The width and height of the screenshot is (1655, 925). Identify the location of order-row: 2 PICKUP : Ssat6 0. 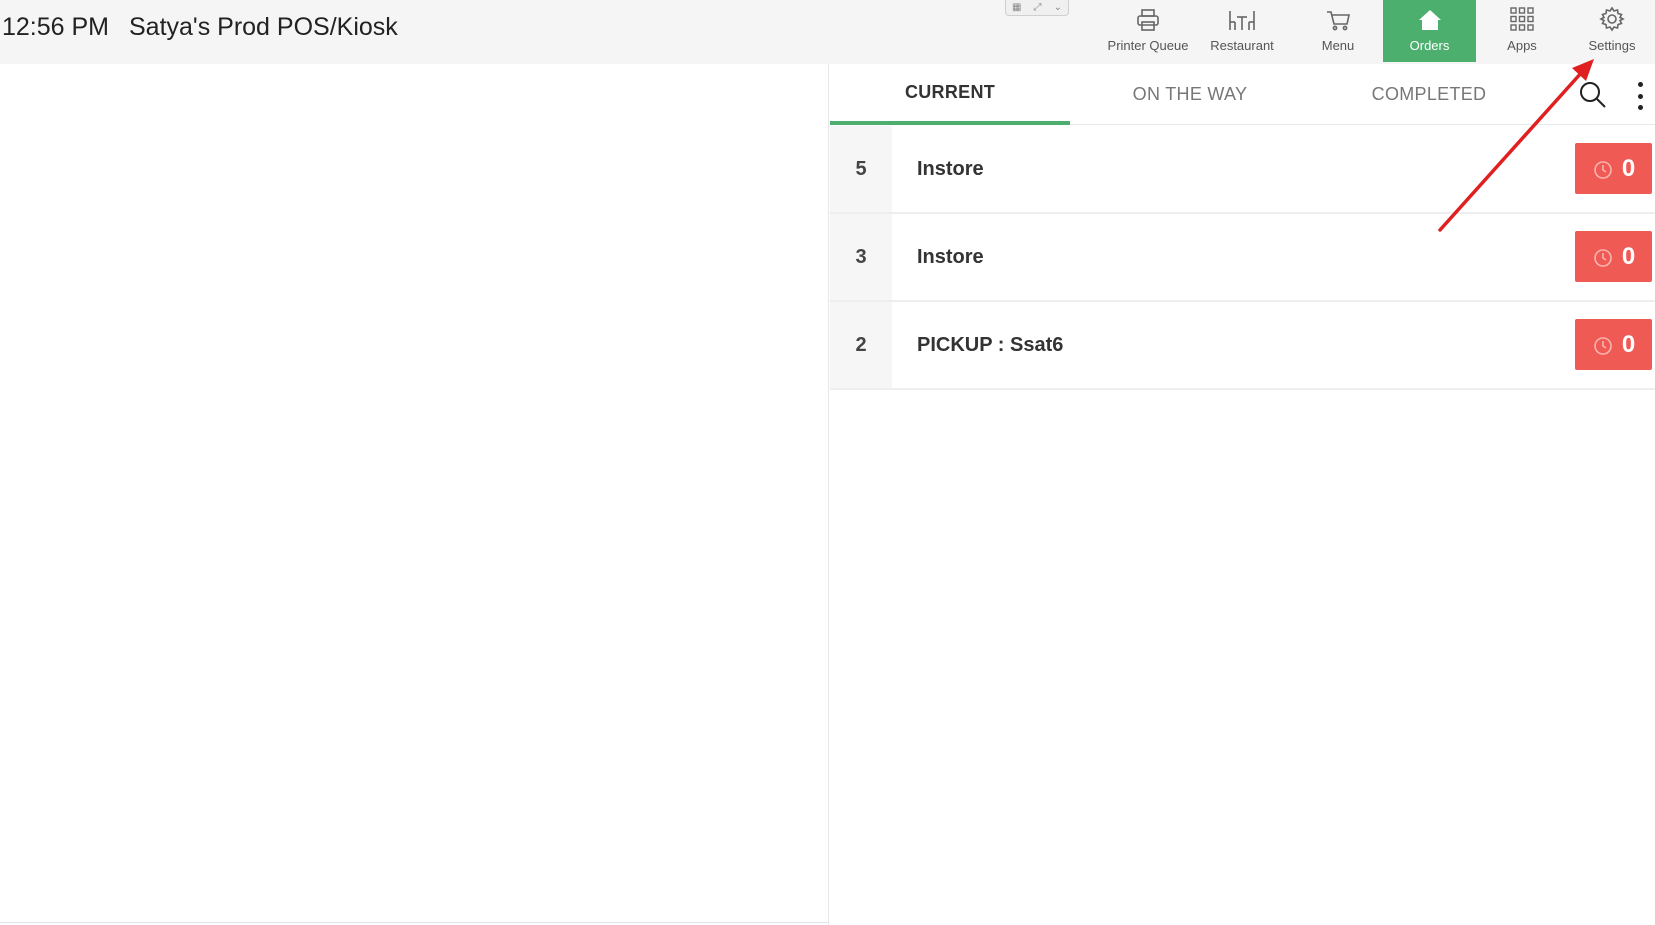
(1242, 346).